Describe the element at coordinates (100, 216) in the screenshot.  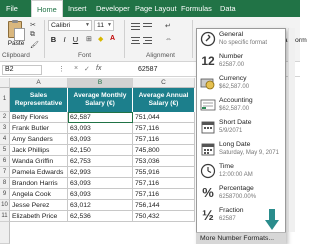
I see `cell-monthly-salary: 62,536` at that location.